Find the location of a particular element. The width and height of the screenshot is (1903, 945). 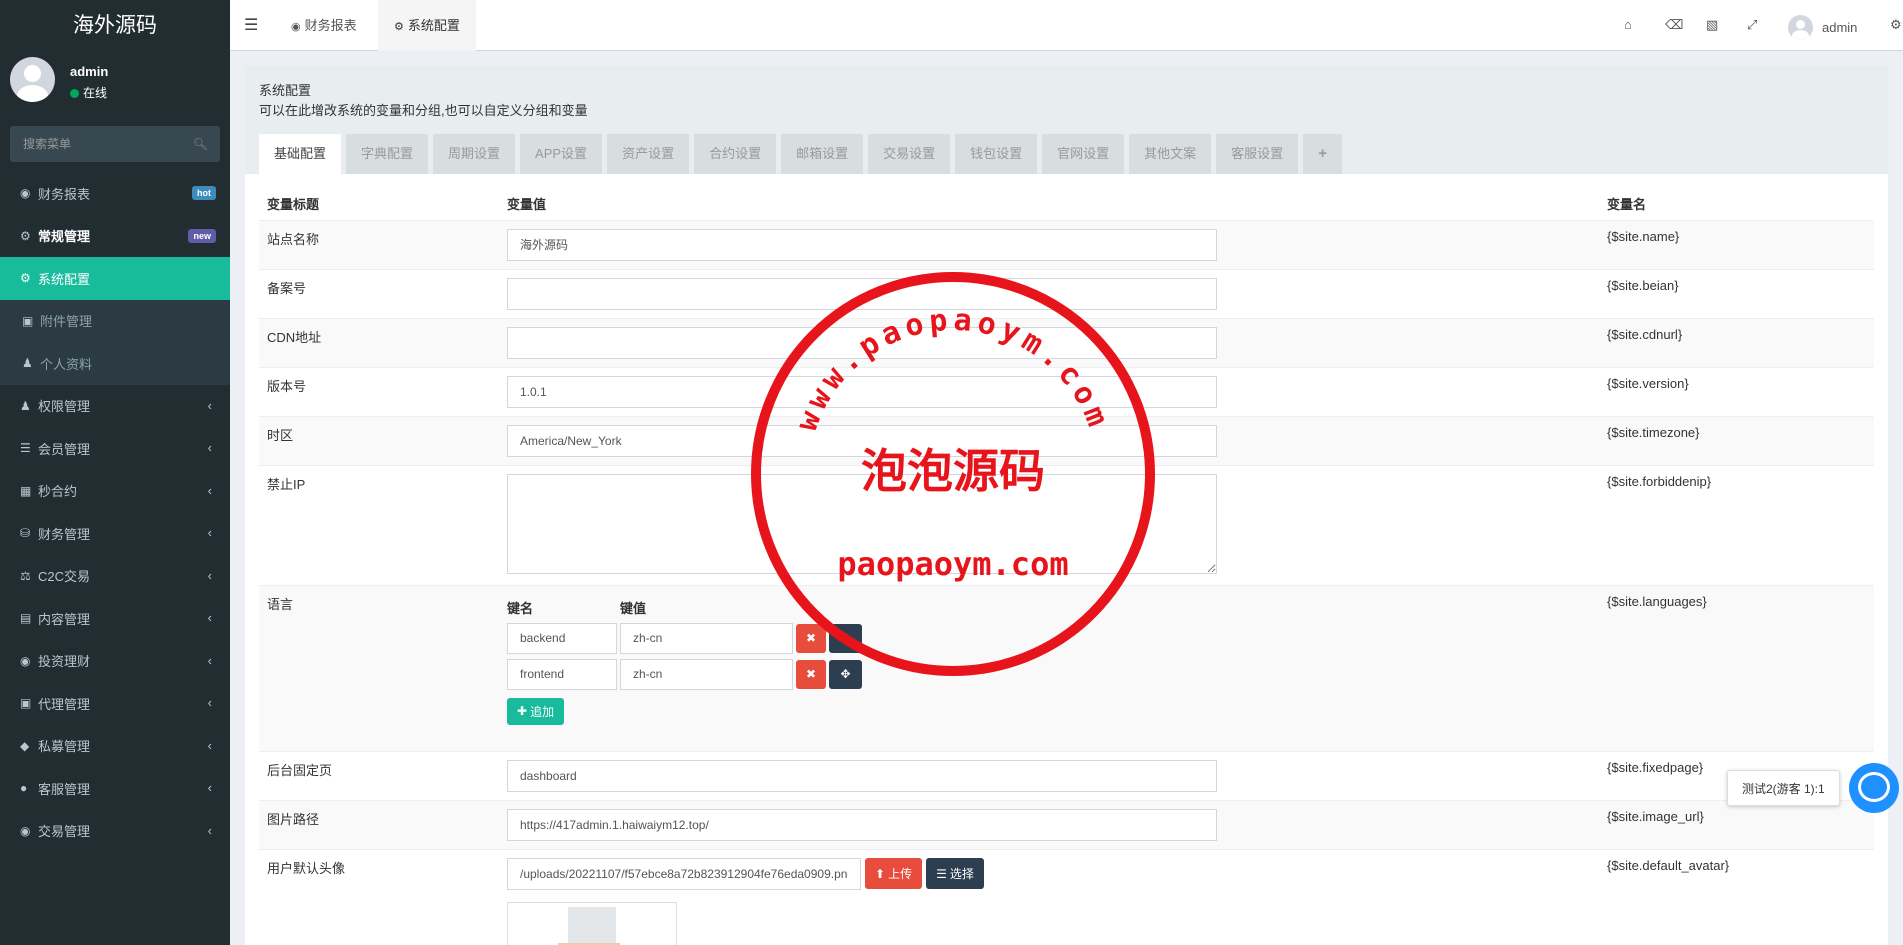

kv-key-header: 键名 is located at coordinates (520, 608).